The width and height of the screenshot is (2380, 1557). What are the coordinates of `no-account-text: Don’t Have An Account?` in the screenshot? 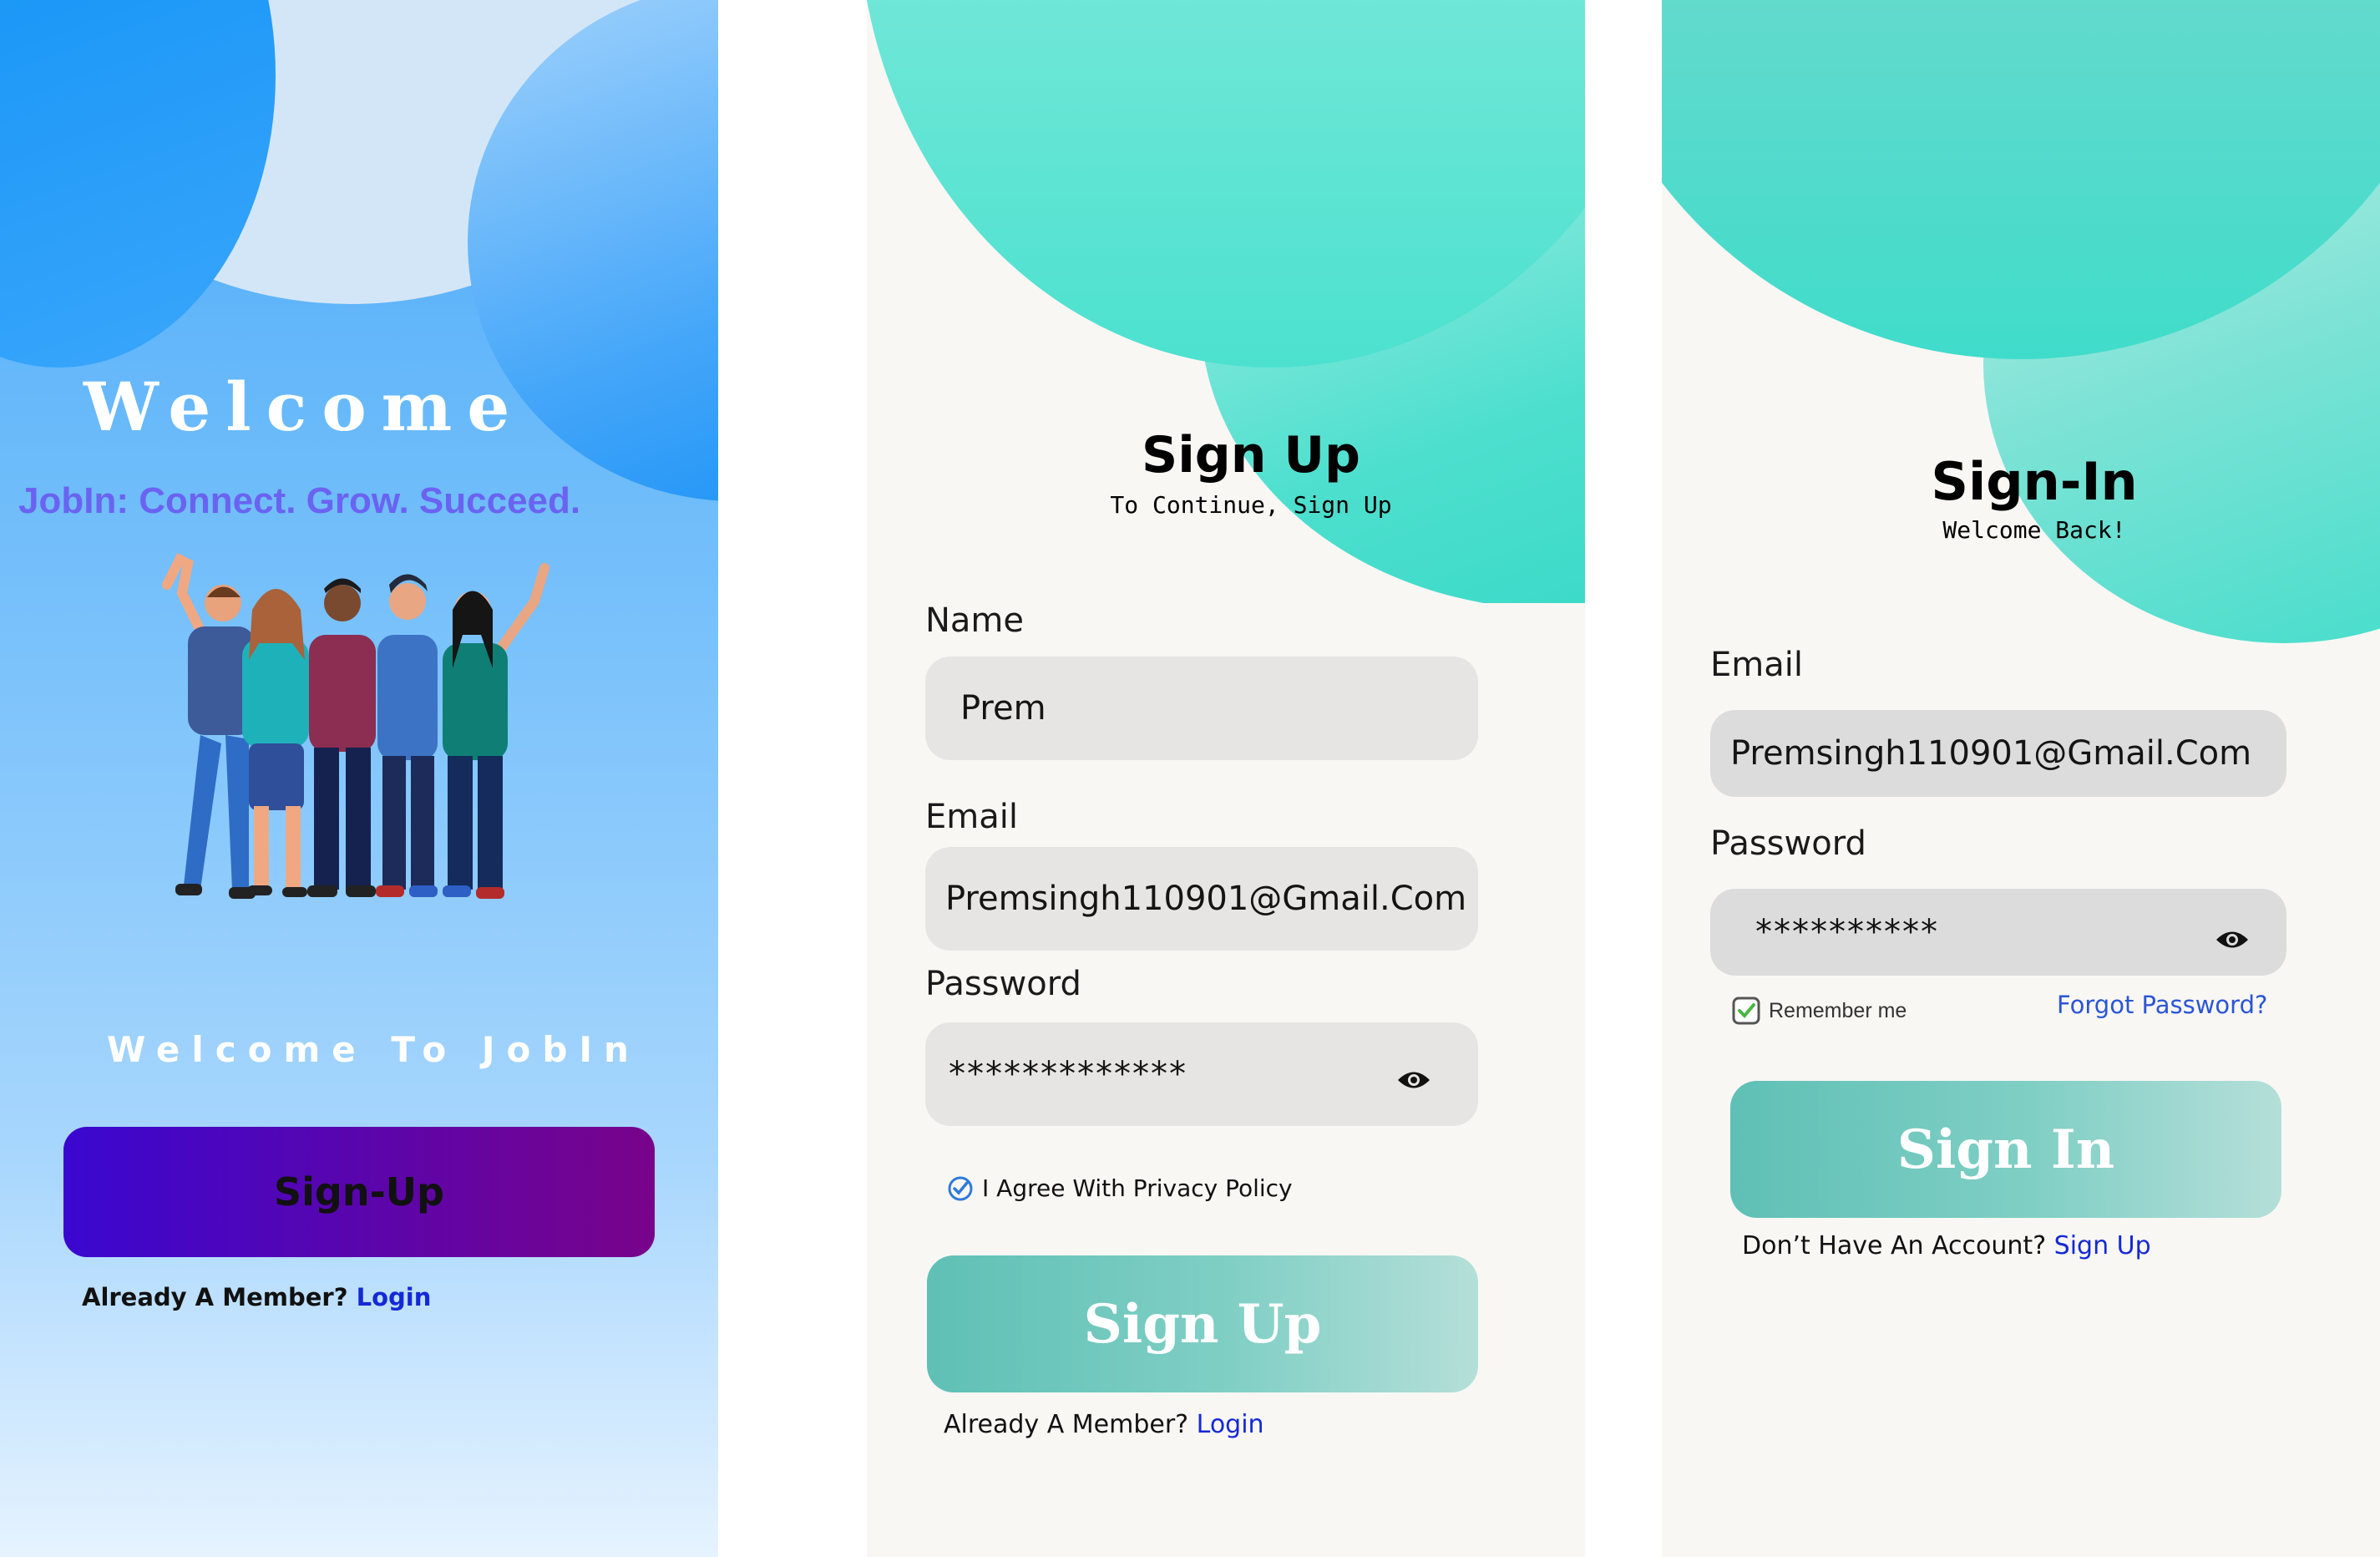 It's located at (1894, 1245).